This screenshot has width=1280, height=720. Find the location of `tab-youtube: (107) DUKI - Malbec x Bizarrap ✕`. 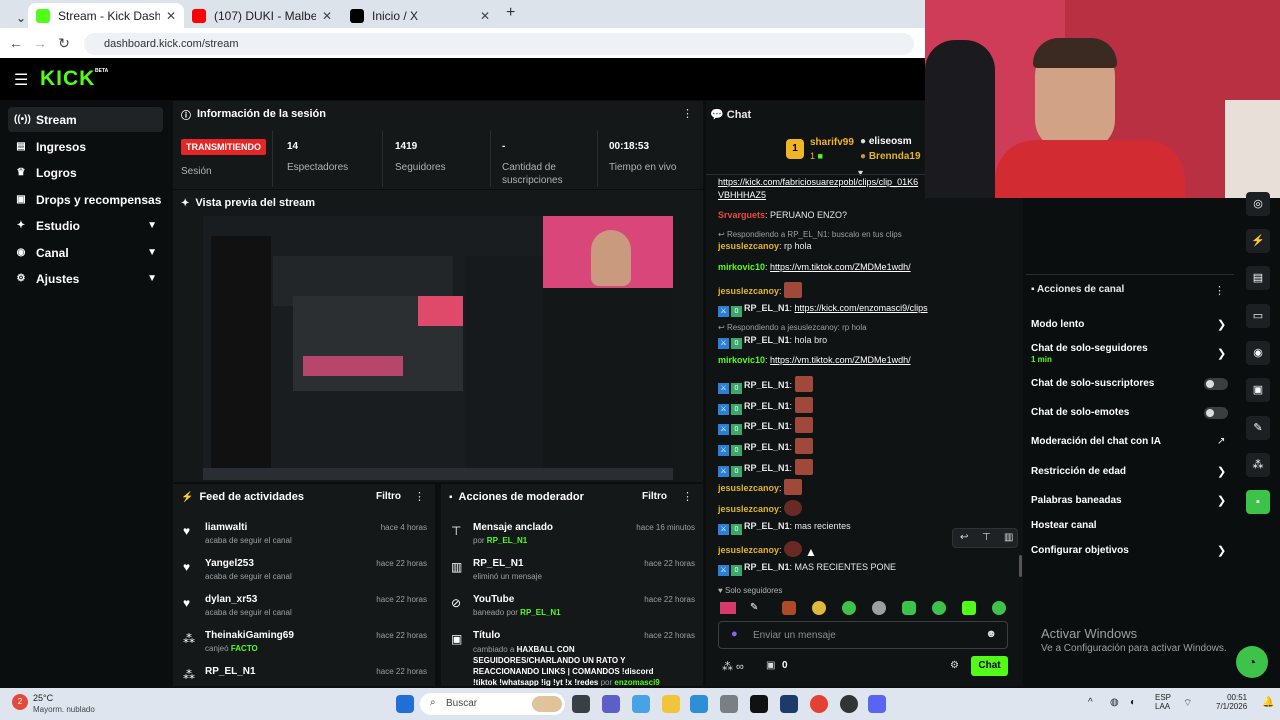

tab-youtube: (107) DUKI - Malbec x Bizarrap ✕ is located at coordinates (262, 15).